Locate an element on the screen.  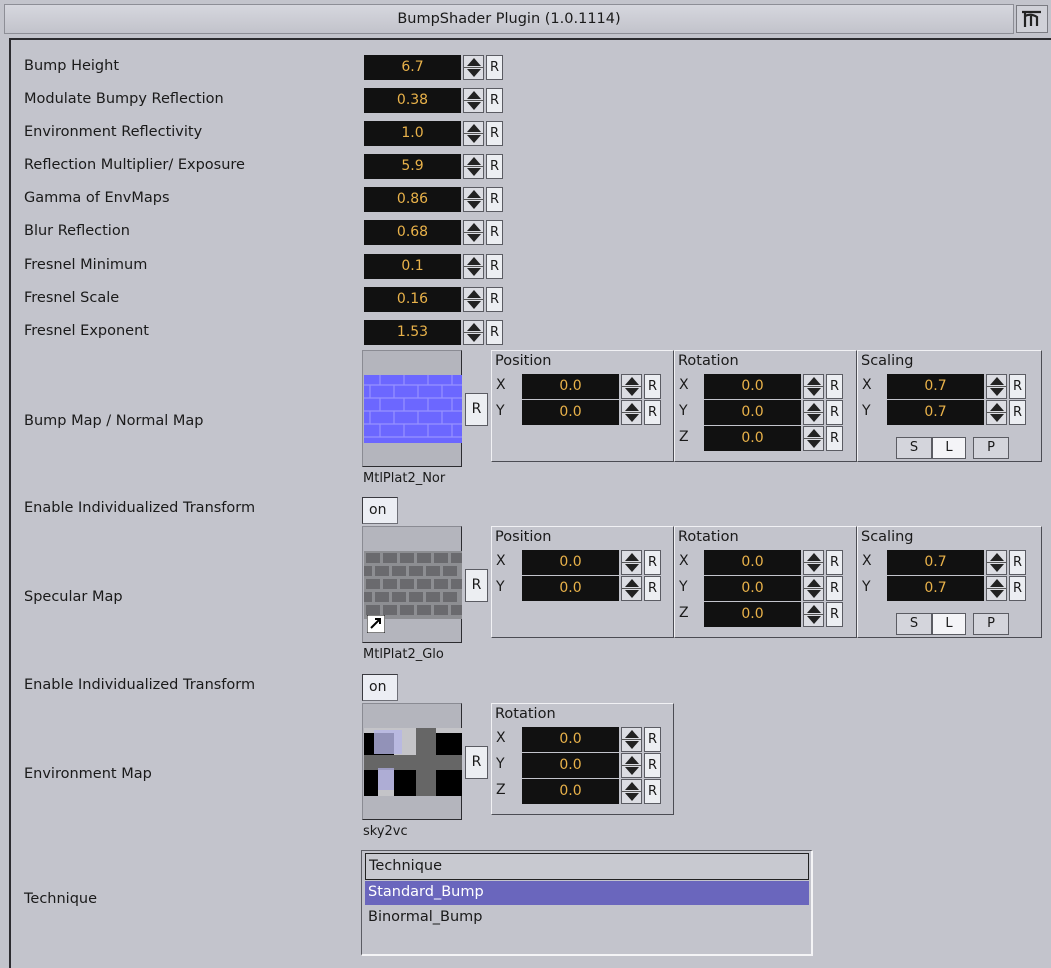
param-fresnel-minimum-reset-button: R is located at coordinates (494, 266).